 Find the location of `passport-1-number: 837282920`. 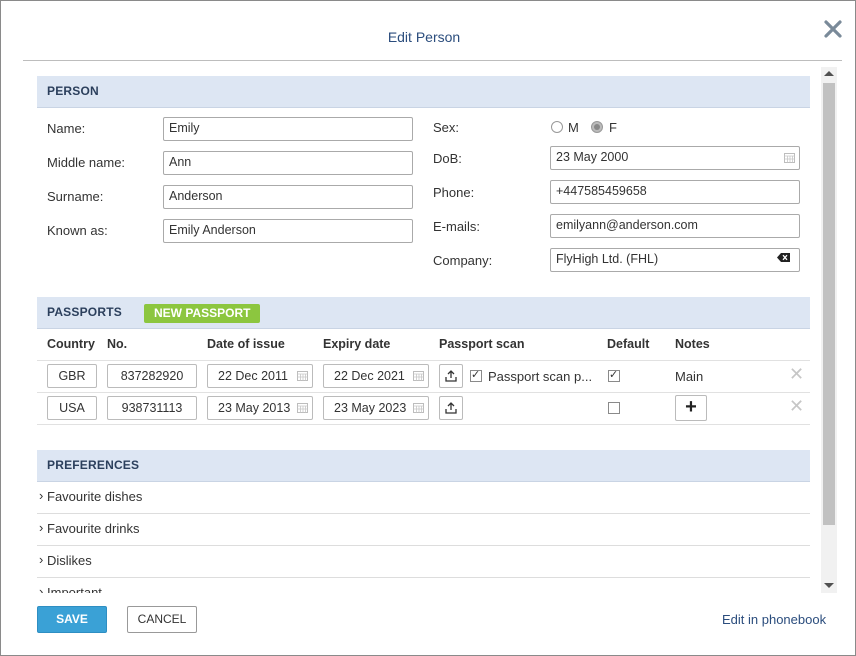

passport-1-number: 837282920 is located at coordinates (152, 376).